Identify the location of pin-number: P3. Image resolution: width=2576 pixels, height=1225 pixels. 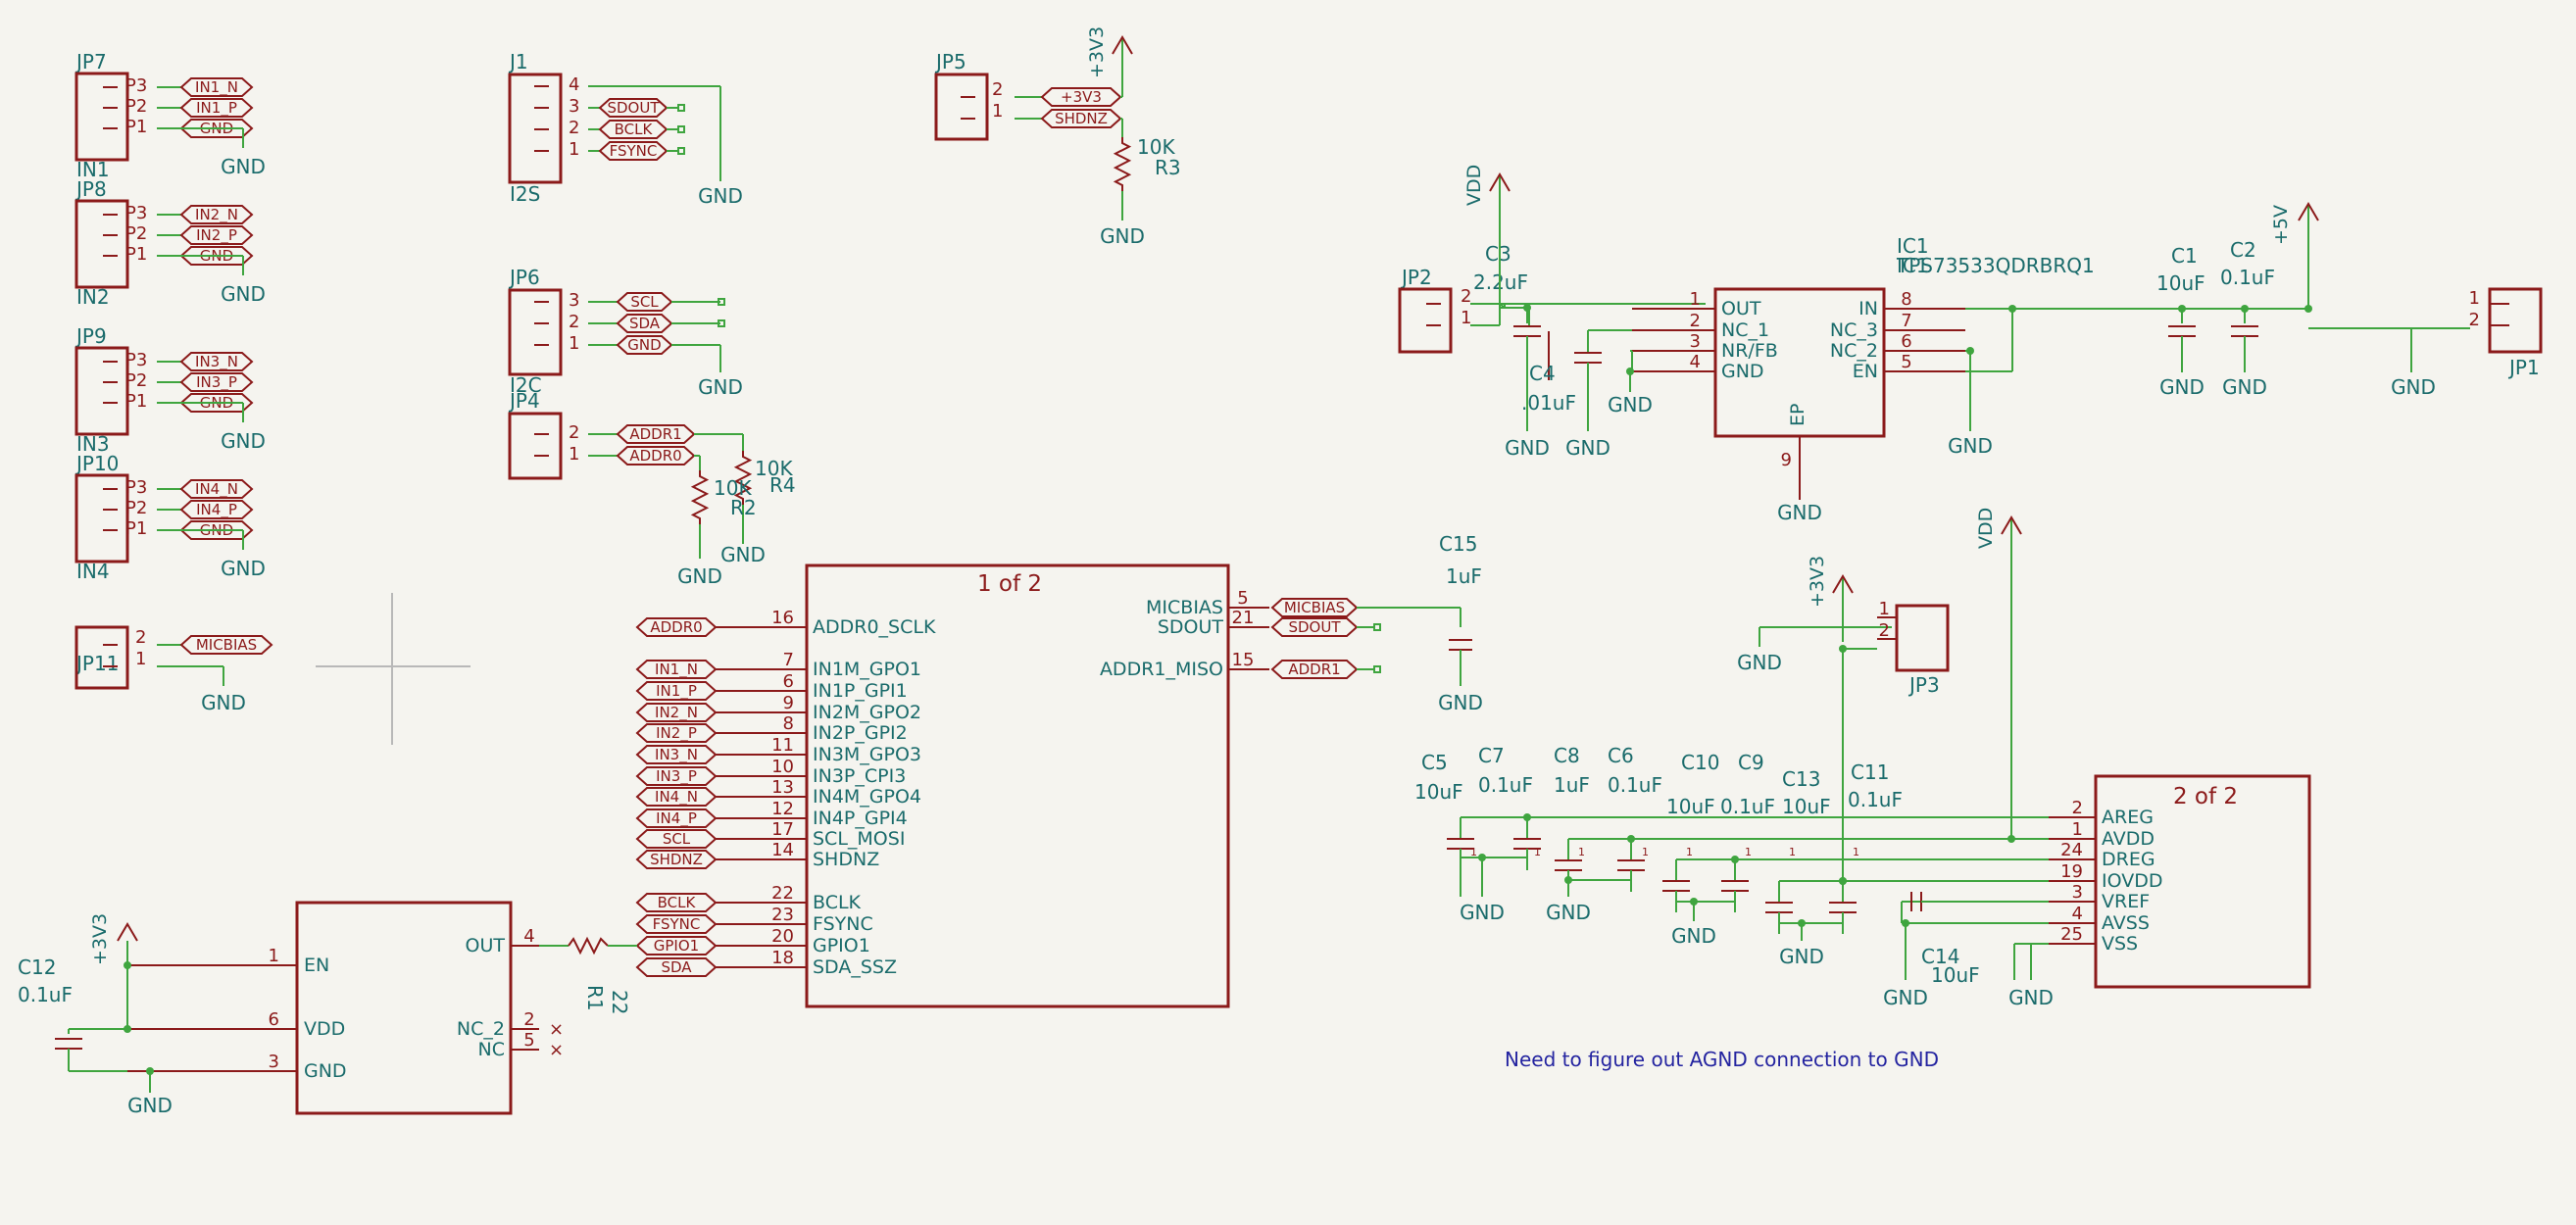
(136, 487).